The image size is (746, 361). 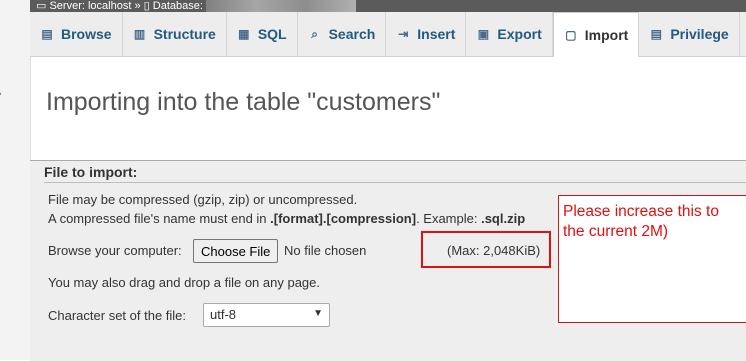 I want to click on legend-divider, so click(x=395, y=182).